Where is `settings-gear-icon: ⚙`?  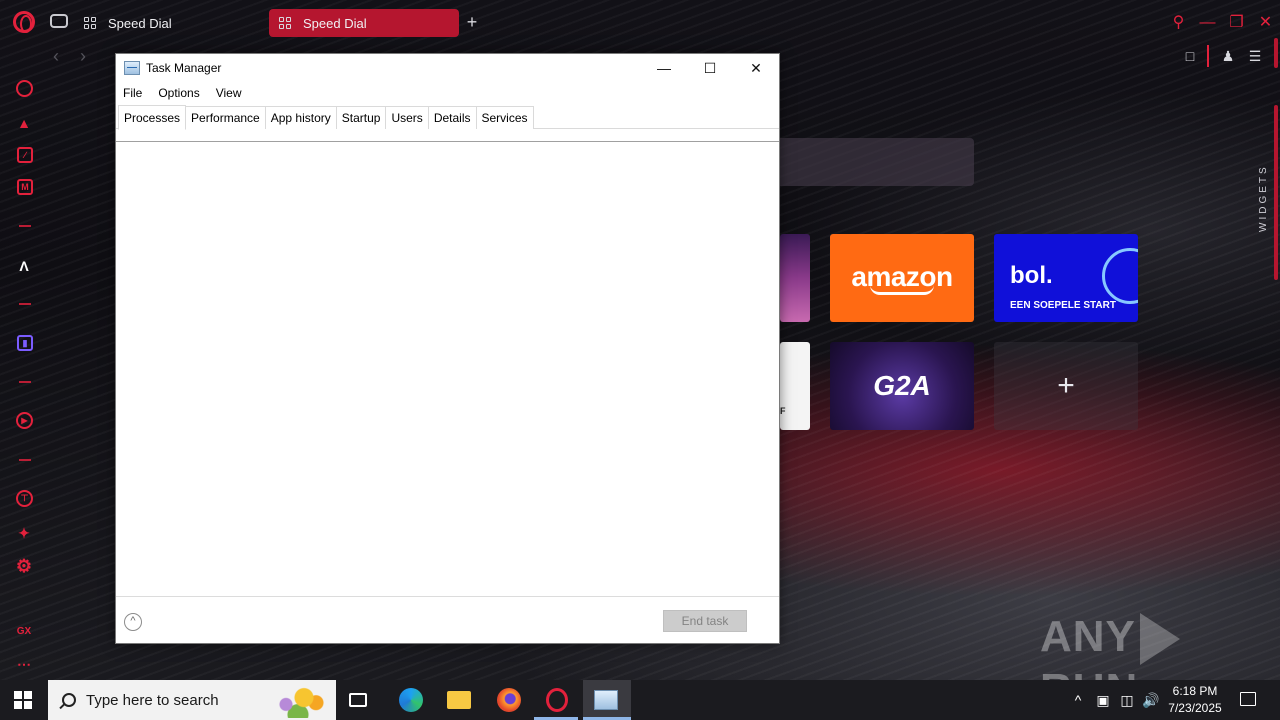 settings-gear-icon: ⚙ is located at coordinates (24, 566).